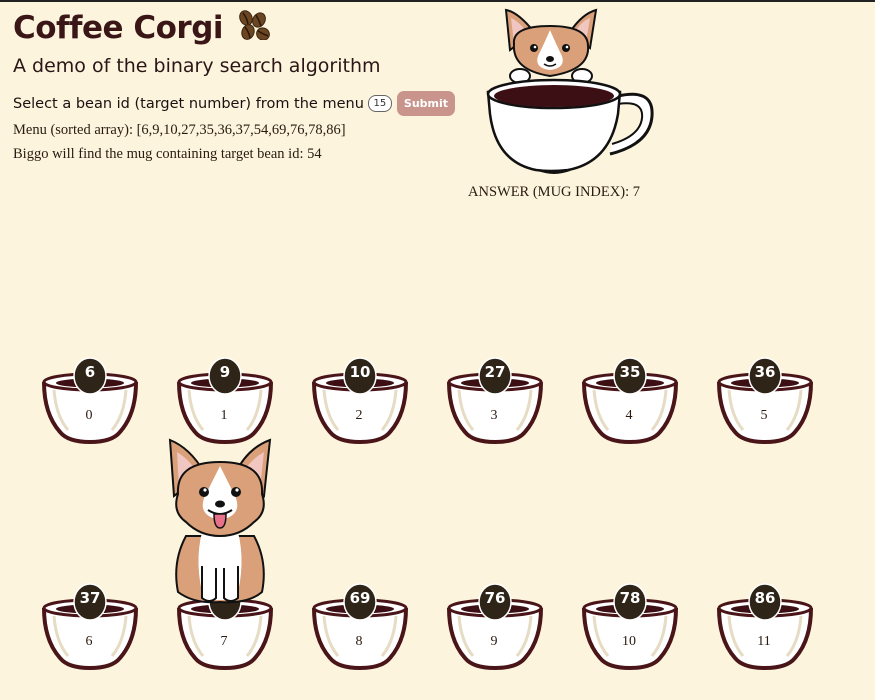 The width and height of the screenshot is (875, 700). What do you see at coordinates (764, 641) in the screenshot?
I see `mug-index-label: 11` at bounding box center [764, 641].